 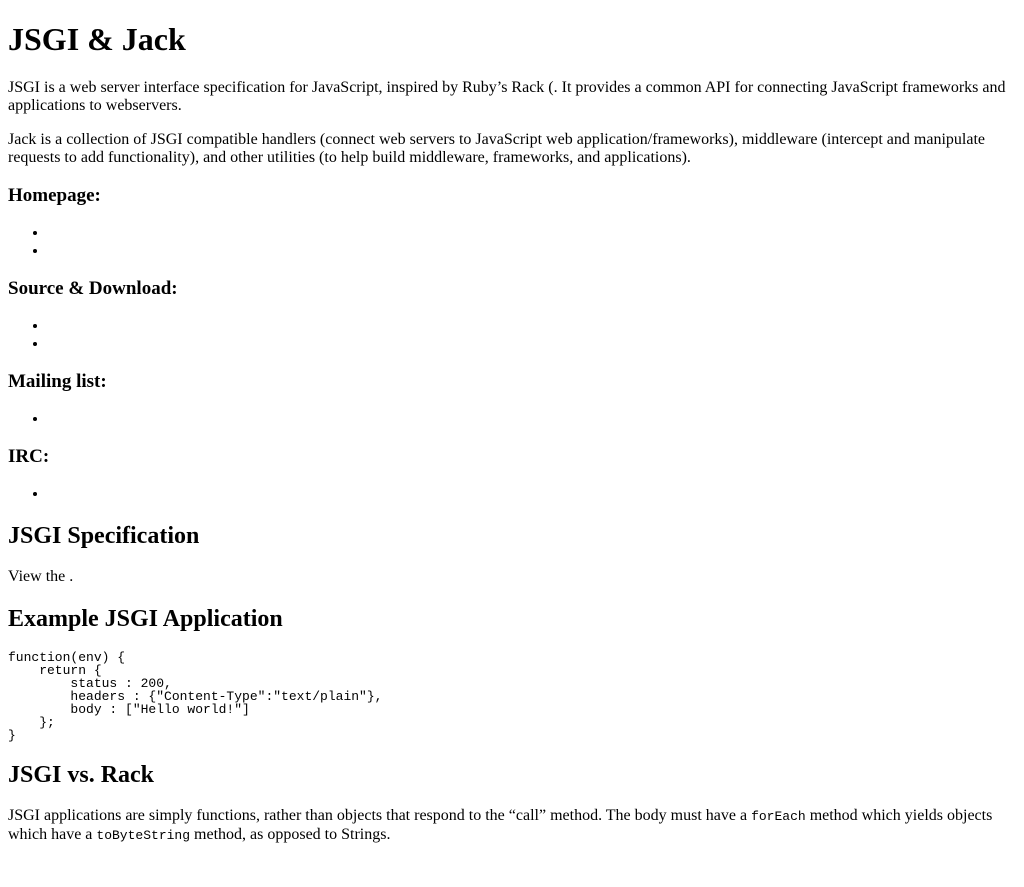 I want to click on irc-heading: IRC:, so click(x=29, y=456).